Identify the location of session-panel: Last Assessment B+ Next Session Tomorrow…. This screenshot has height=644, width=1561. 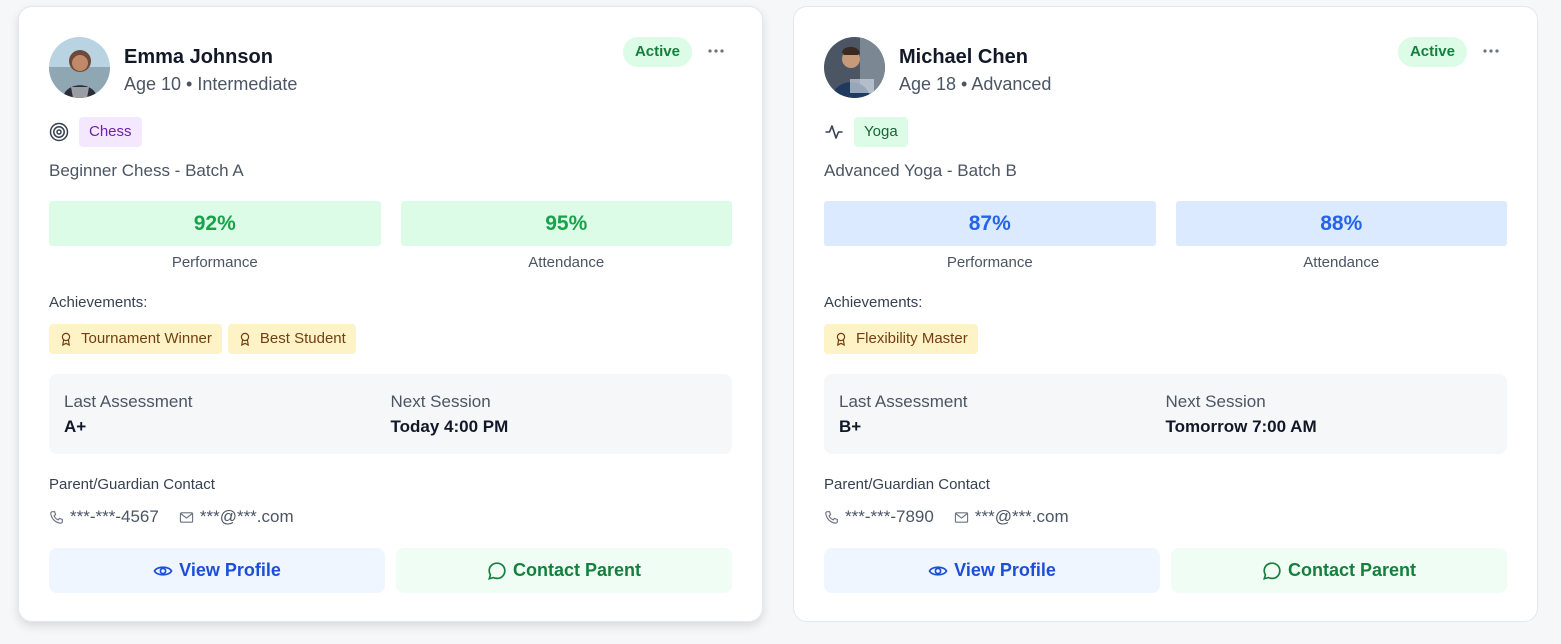
(1165, 414).